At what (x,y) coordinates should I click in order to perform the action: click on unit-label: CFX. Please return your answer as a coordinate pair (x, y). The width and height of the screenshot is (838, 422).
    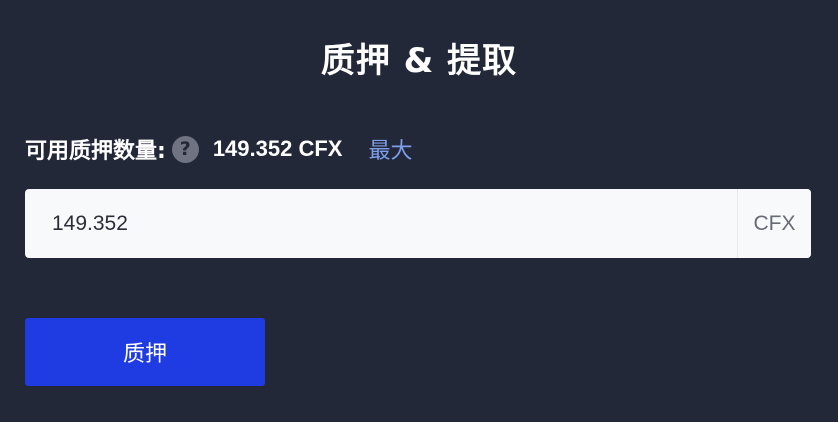
    Looking at the image, I should click on (774, 223).